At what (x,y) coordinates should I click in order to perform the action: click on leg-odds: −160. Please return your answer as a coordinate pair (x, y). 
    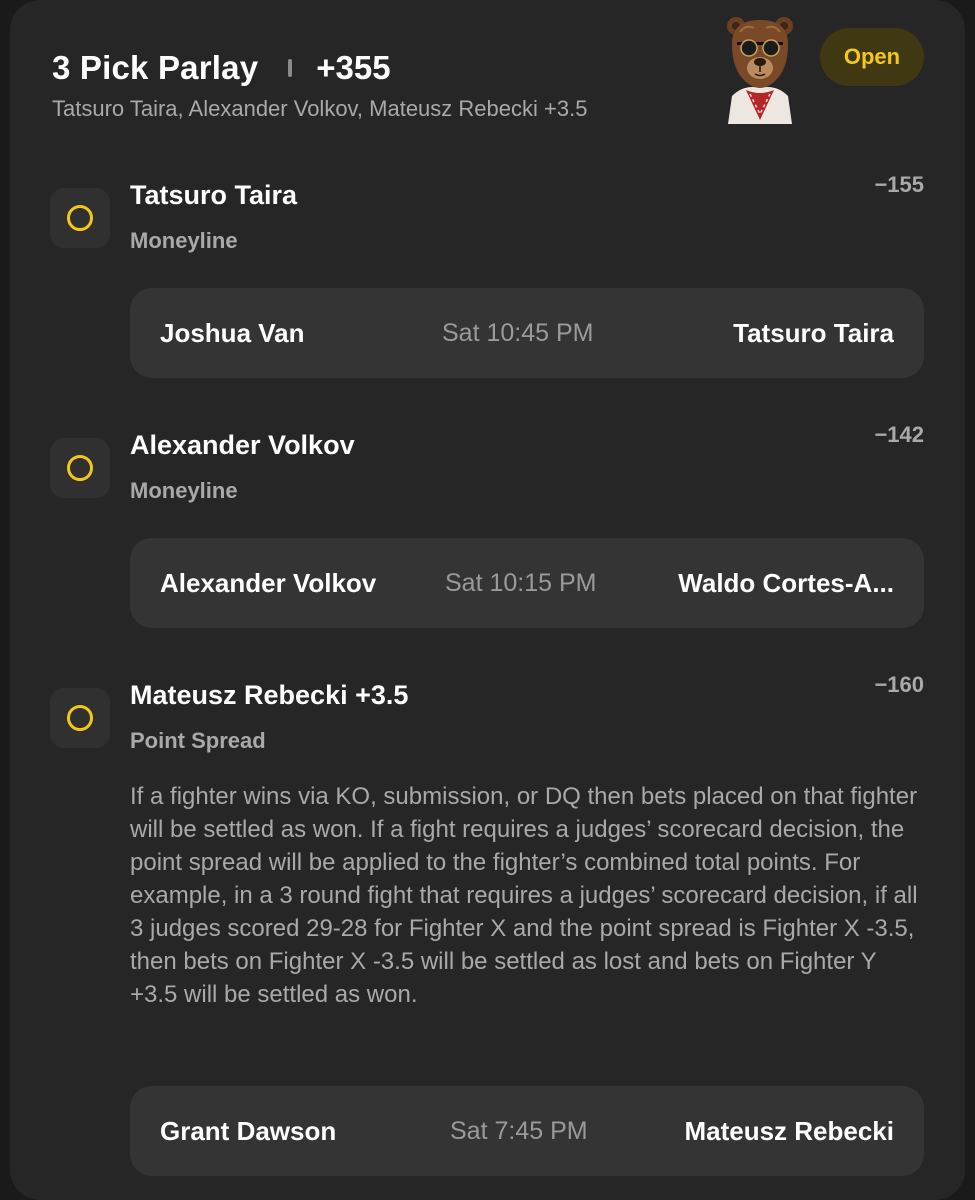
    Looking at the image, I should click on (899, 684).